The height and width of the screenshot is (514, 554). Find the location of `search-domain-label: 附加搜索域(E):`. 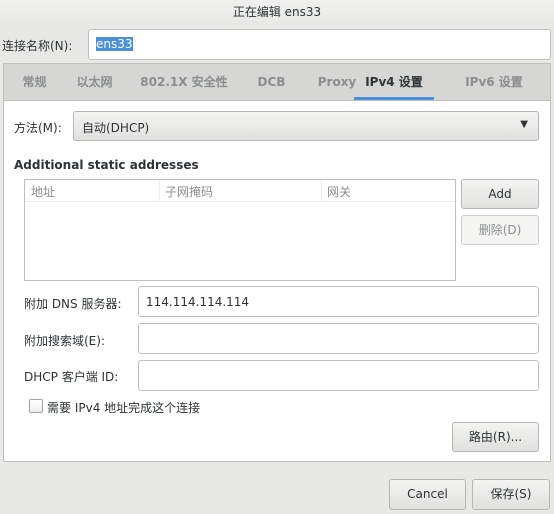

search-domain-label: 附加搜索域(E): is located at coordinates (64, 341).